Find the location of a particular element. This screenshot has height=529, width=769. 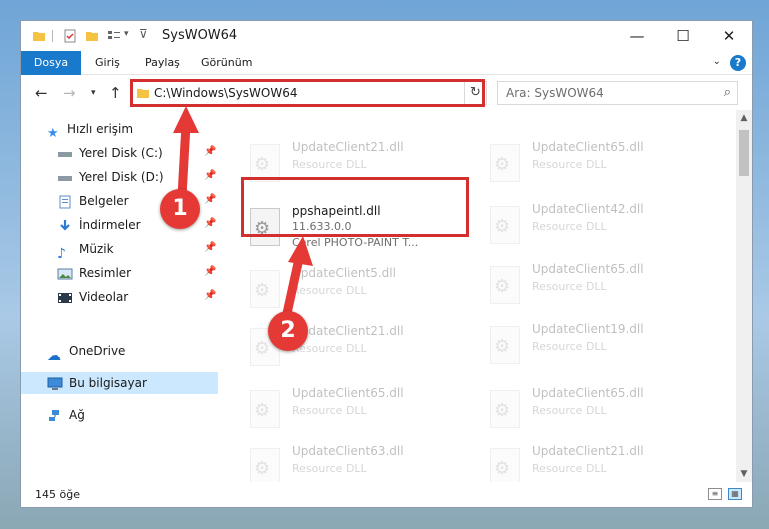

step-badge-2: 2 is located at coordinates (288, 331).